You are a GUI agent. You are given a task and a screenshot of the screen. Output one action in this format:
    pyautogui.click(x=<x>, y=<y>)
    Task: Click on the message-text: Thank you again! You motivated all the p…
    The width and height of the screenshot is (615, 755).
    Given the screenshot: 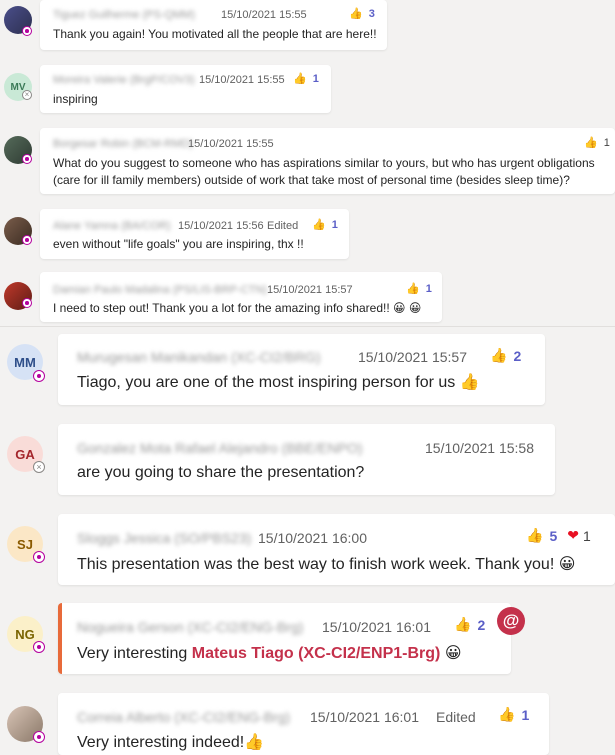 What is the action you would take?
    pyautogui.click(x=215, y=34)
    